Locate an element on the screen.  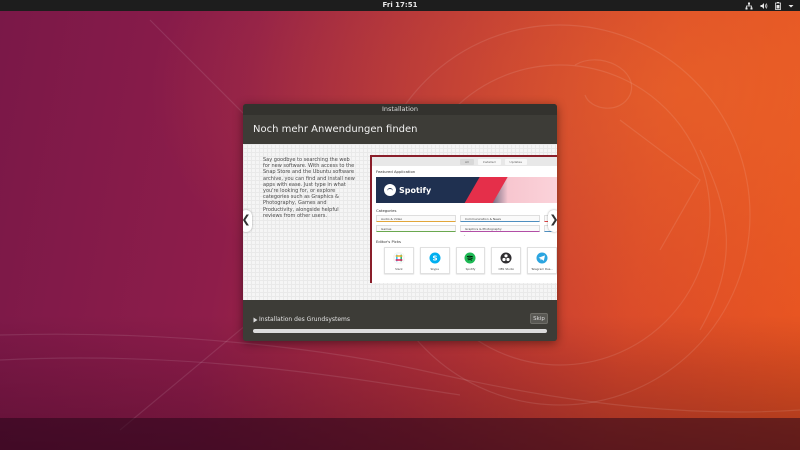
bottom-shadow-strip is located at coordinates (400, 434).